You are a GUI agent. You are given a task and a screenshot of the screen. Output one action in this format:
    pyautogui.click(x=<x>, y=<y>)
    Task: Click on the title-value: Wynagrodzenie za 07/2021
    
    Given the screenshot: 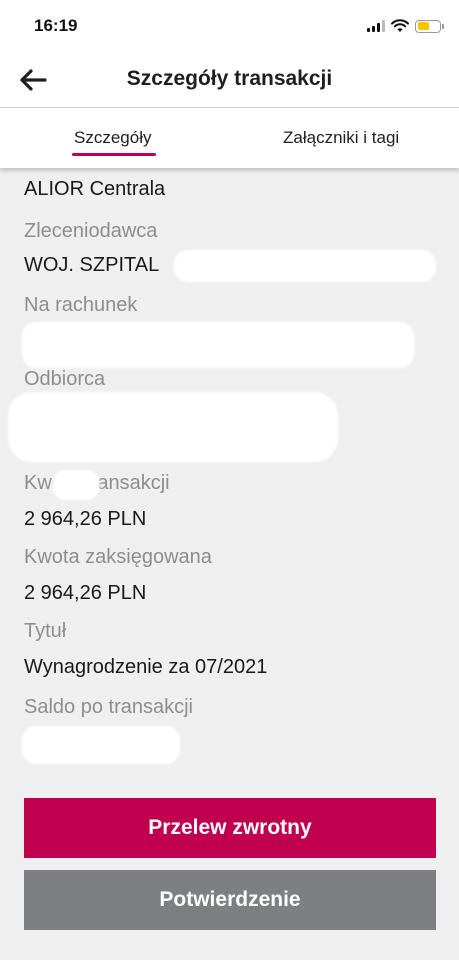 What is the action you would take?
    pyautogui.click(x=146, y=667)
    